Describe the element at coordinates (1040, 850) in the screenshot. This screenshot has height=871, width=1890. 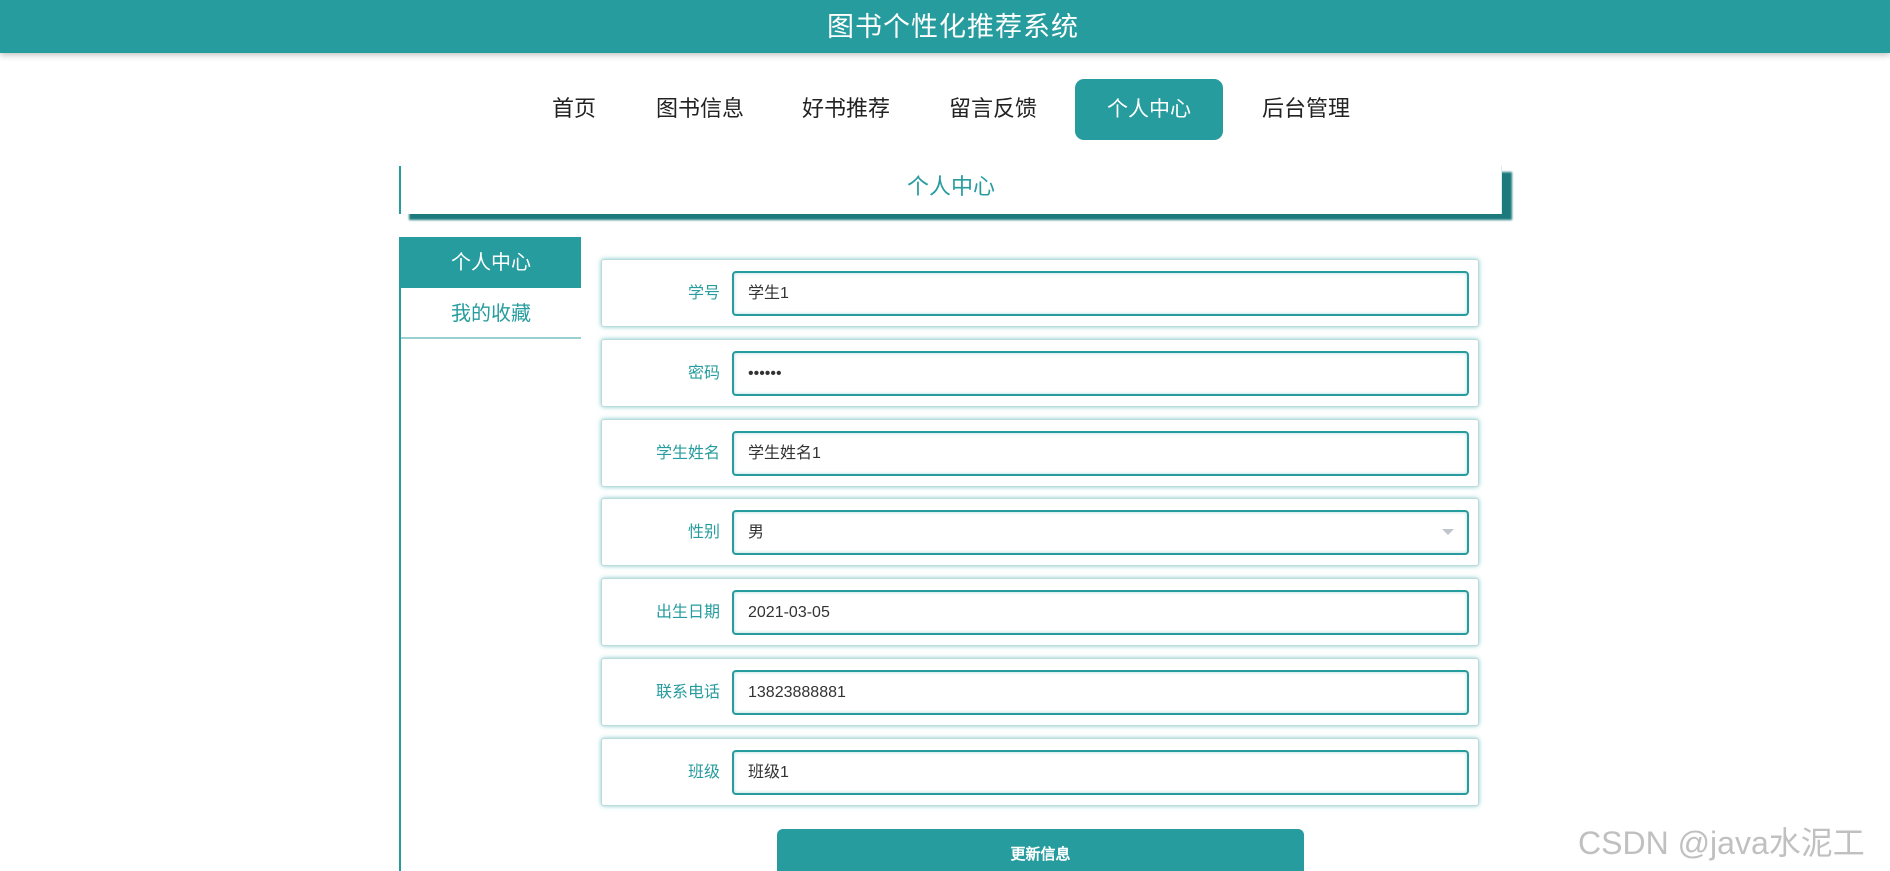
I see `update-info-button: 更新信息` at that location.